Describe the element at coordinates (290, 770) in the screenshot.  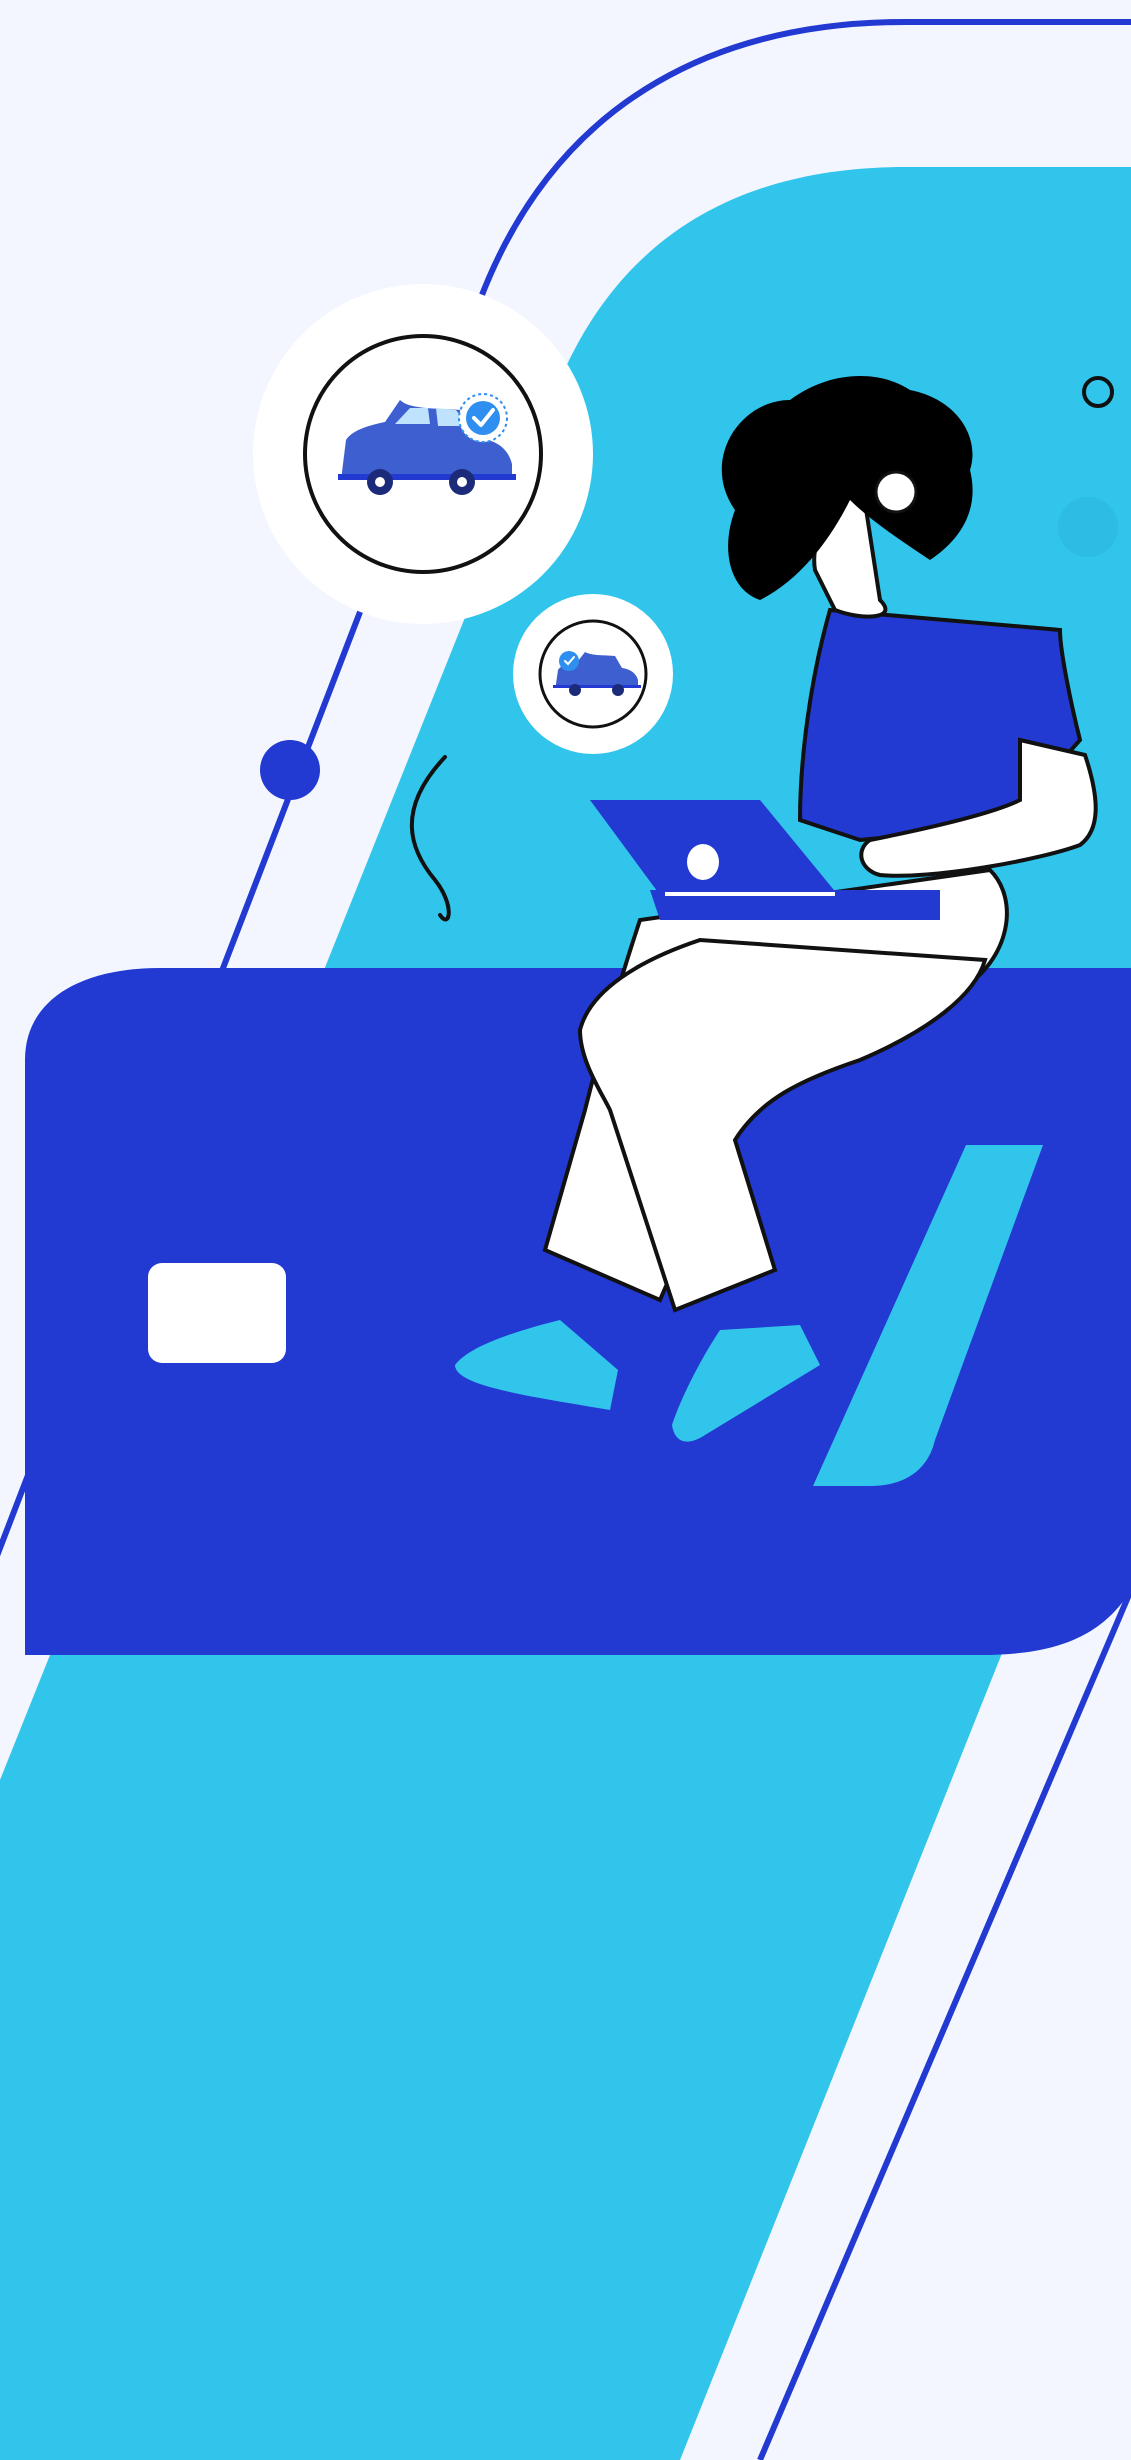
I see `decor-blue-dot` at that location.